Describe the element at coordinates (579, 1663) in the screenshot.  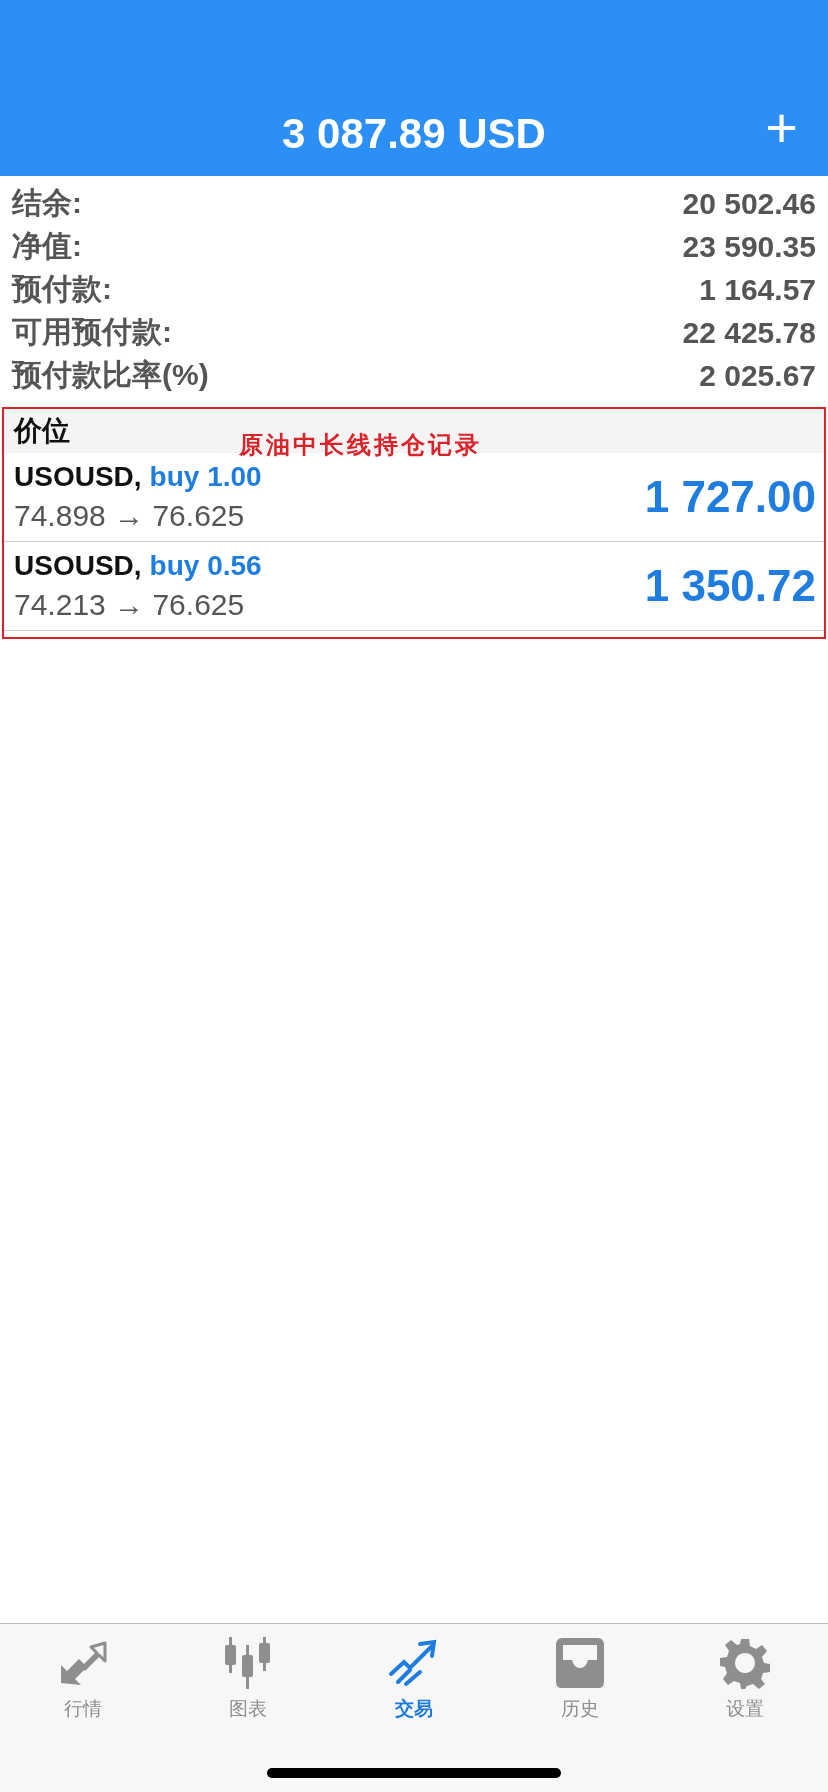
I see `inbox-icon` at that location.